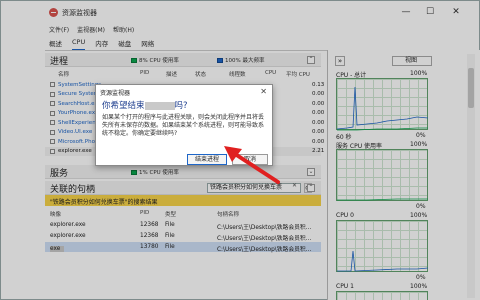  I want to click on redacted-process-name, so click(159, 105).